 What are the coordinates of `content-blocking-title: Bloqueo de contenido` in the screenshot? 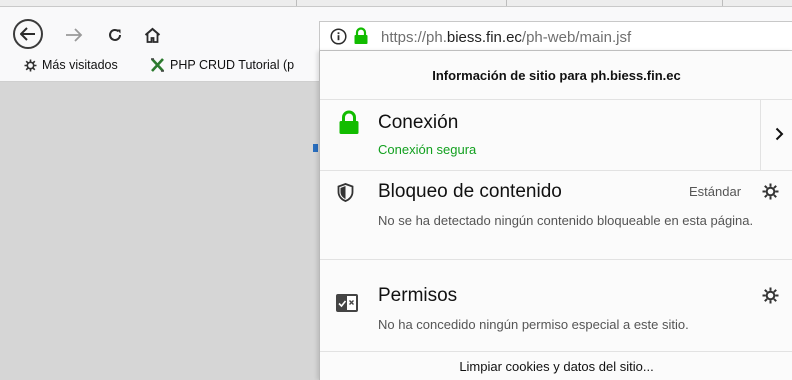 It's located at (470, 191).